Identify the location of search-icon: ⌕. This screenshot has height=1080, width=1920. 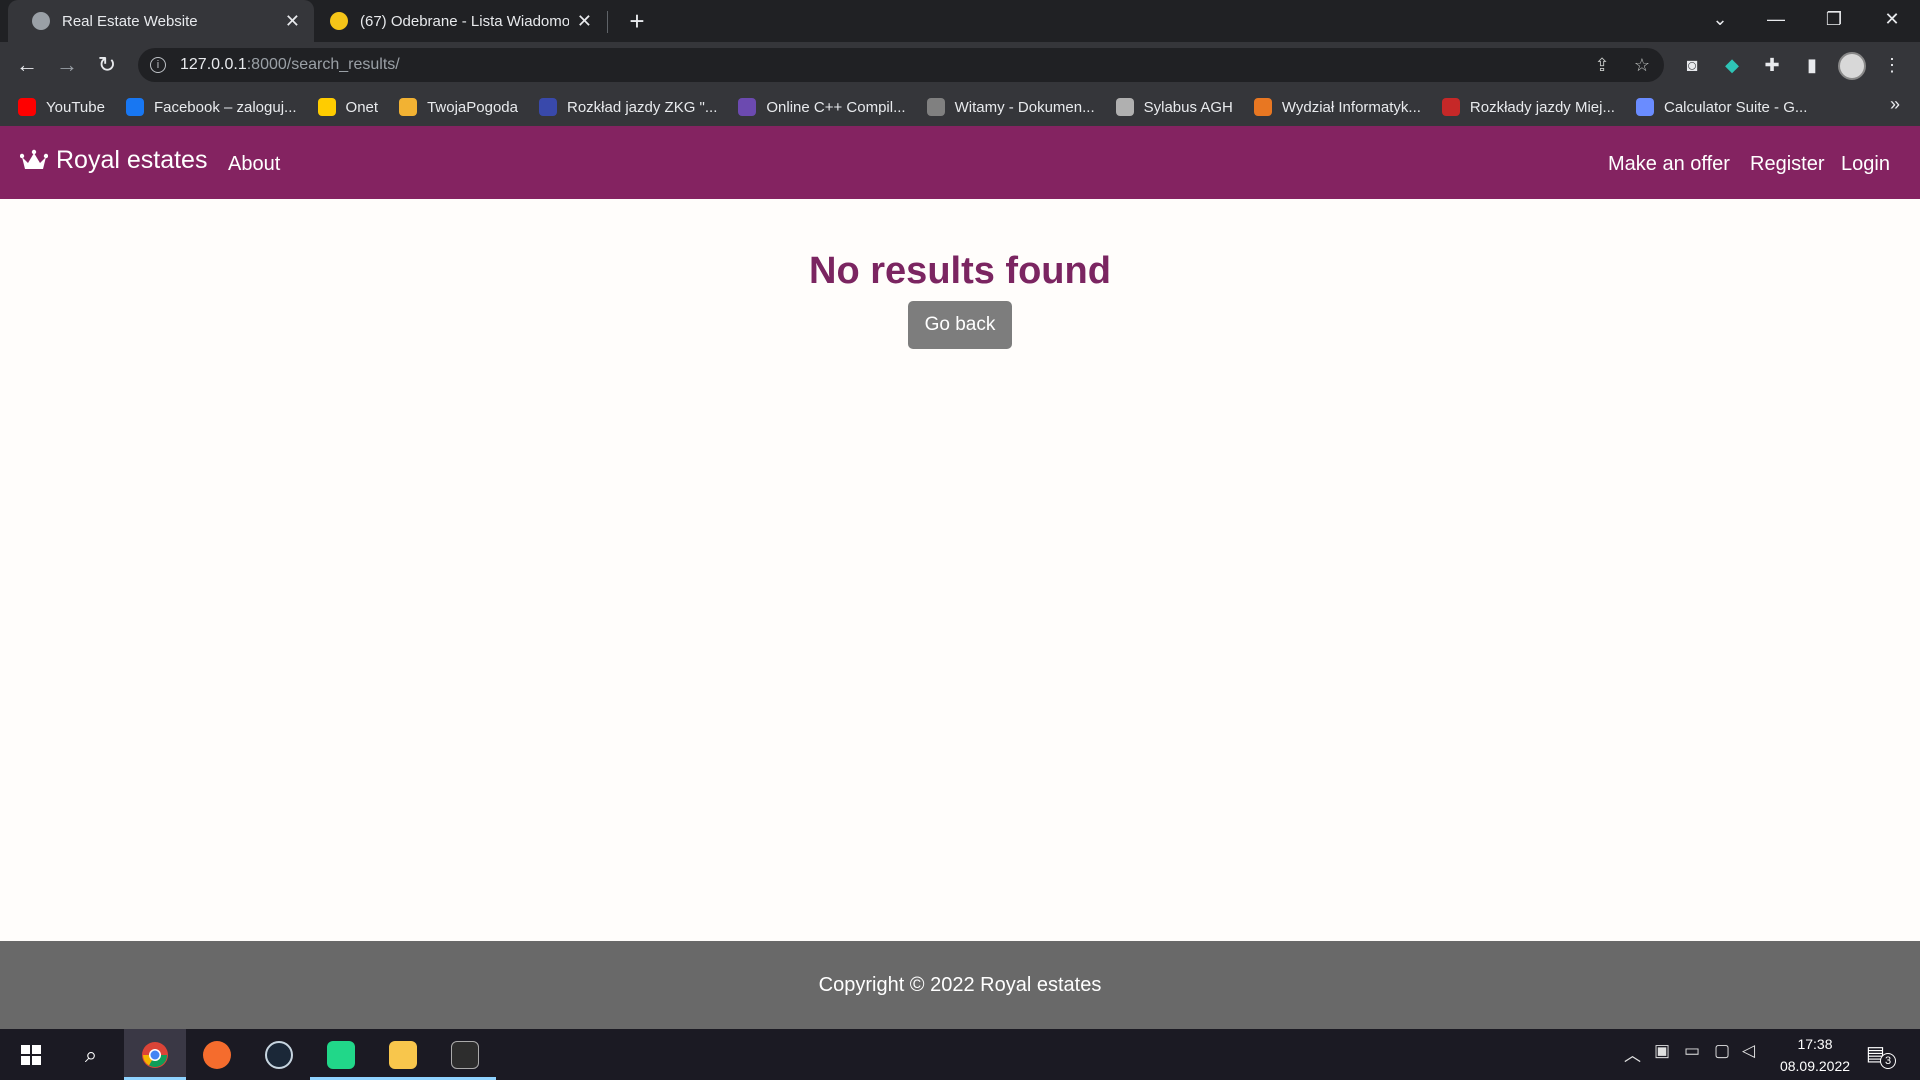
(91, 1054).